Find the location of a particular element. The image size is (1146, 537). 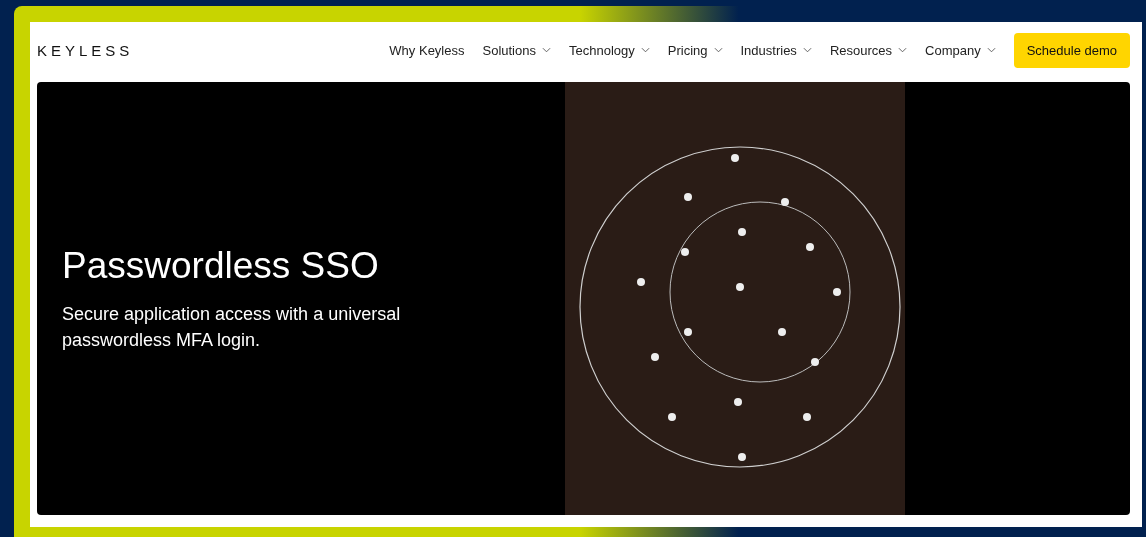

hero-title: Passwordless SSO is located at coordinates (221, 265).